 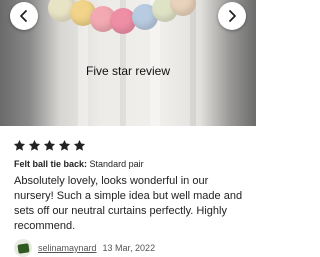 I want to click on avatar-image, so click(x=23, y=248).